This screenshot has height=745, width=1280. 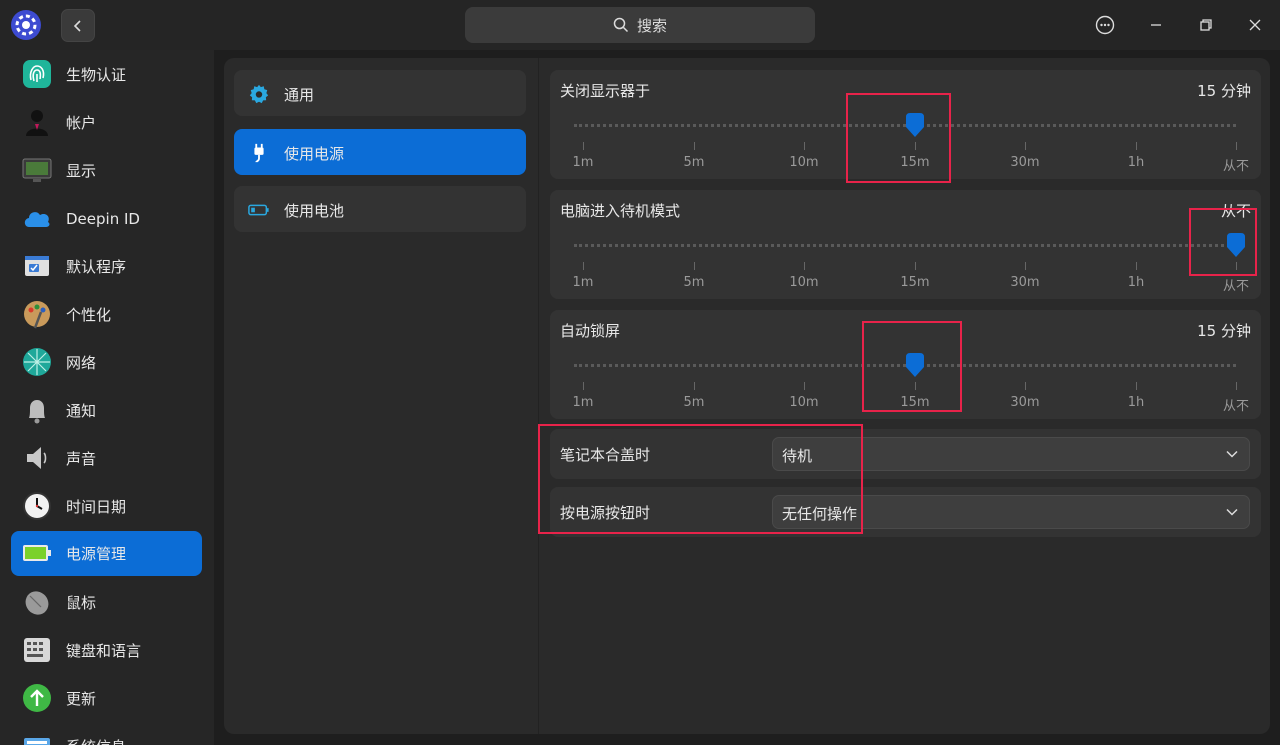 What do you see at coordinates (37, 266) in the screenshot?
I see `default-apps-icon` at bounding box center [37, 266].